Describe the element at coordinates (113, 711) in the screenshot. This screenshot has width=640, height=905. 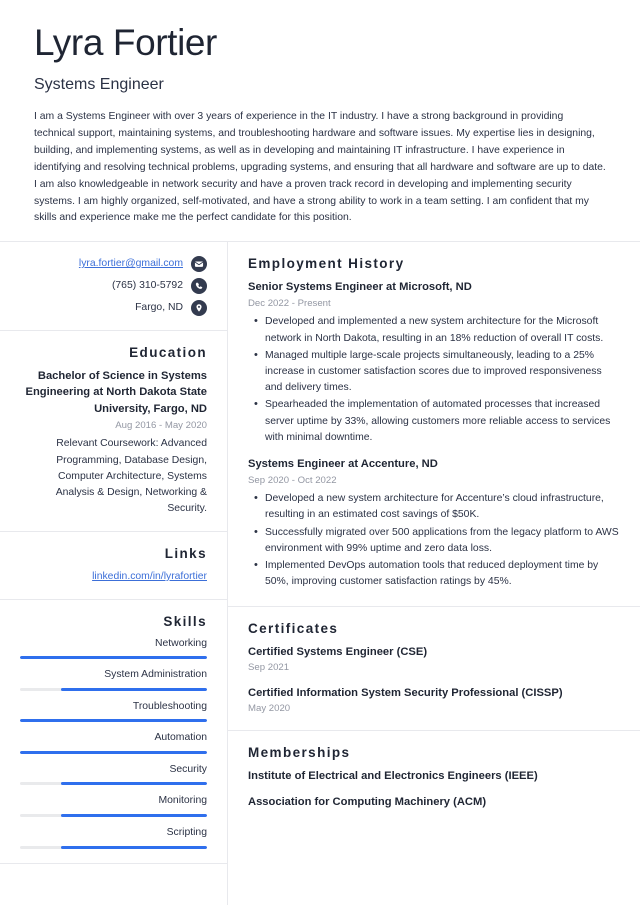
I see `skill-item: Troubleshooting` at that location.